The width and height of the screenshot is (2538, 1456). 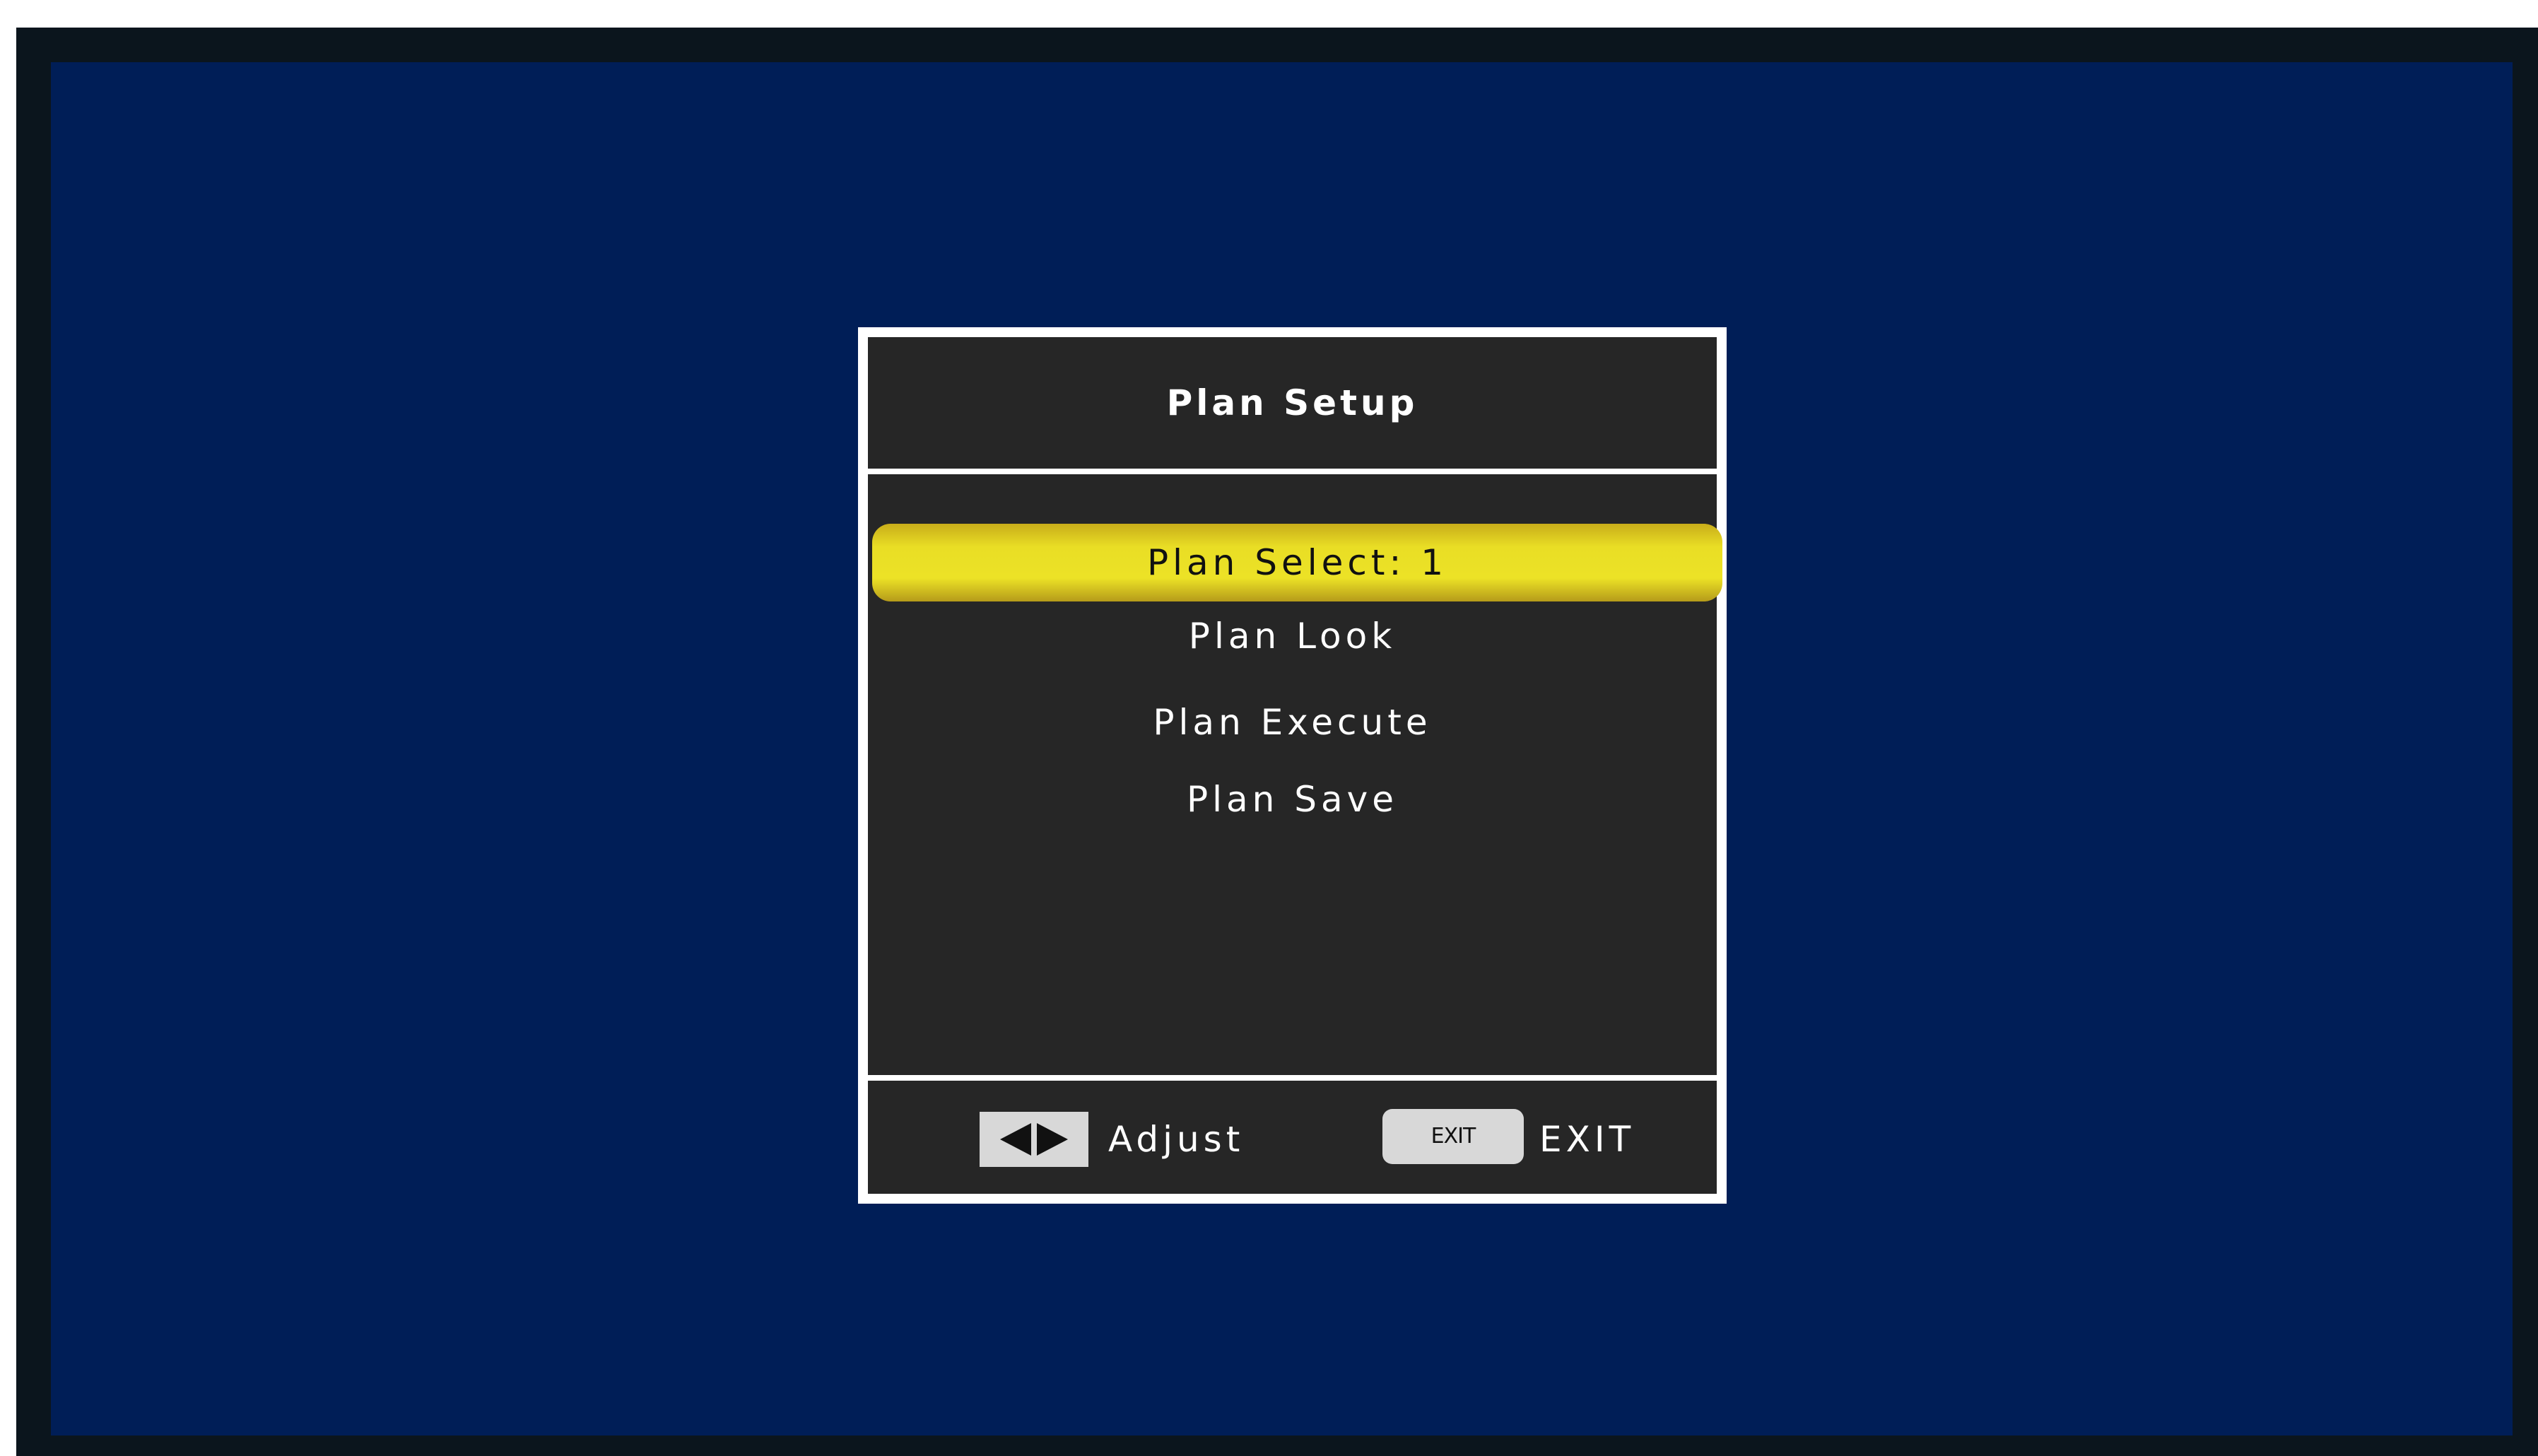 What do you see at coordinates (1052, 1140) in the screenshot?
I see `arrow-right-icon` at bounding box center [1052, 1140].